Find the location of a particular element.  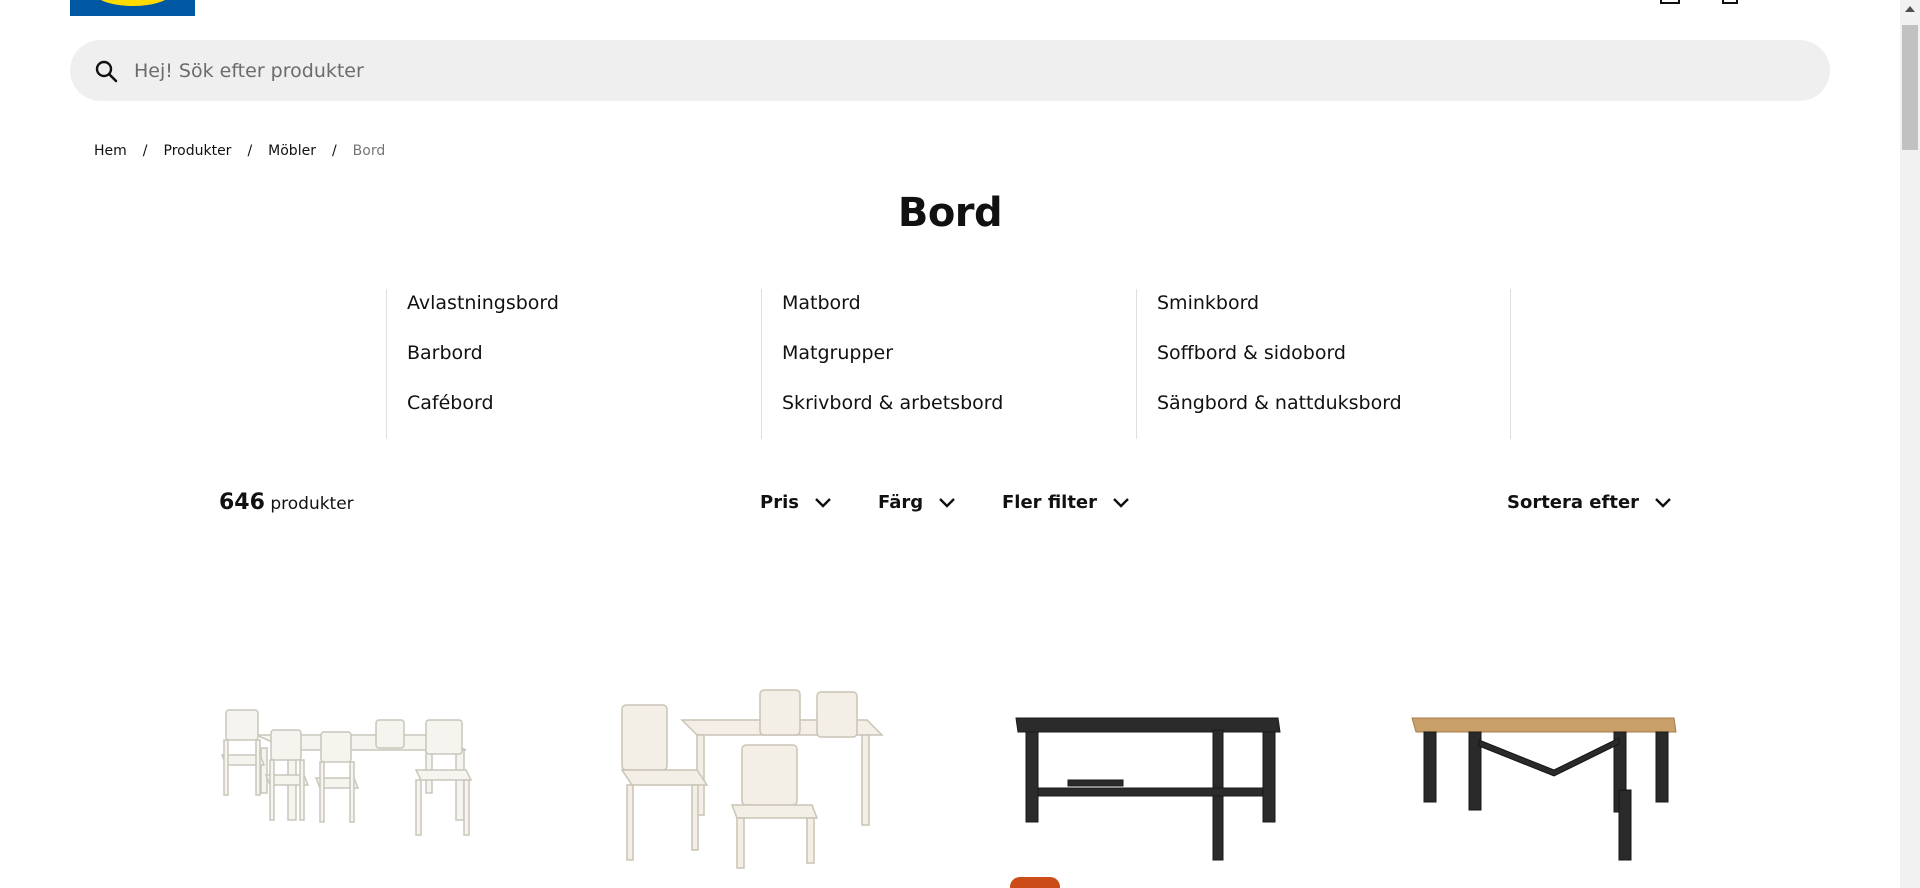

scrollbar-thumb is located at coordinates (1910, 87).